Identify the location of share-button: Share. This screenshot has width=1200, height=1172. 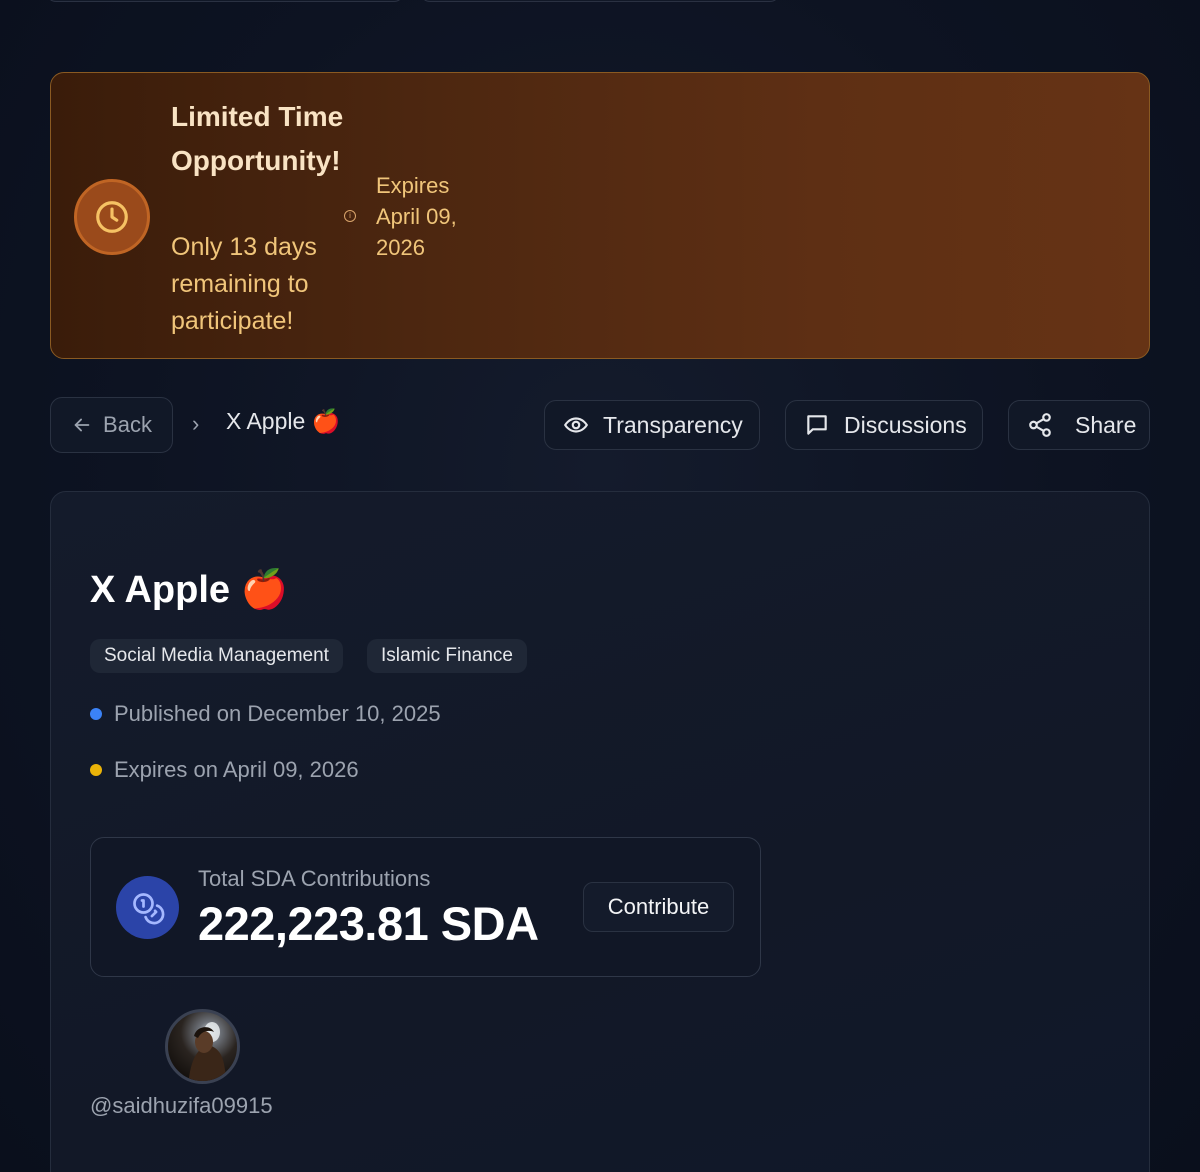
(1079, 425).